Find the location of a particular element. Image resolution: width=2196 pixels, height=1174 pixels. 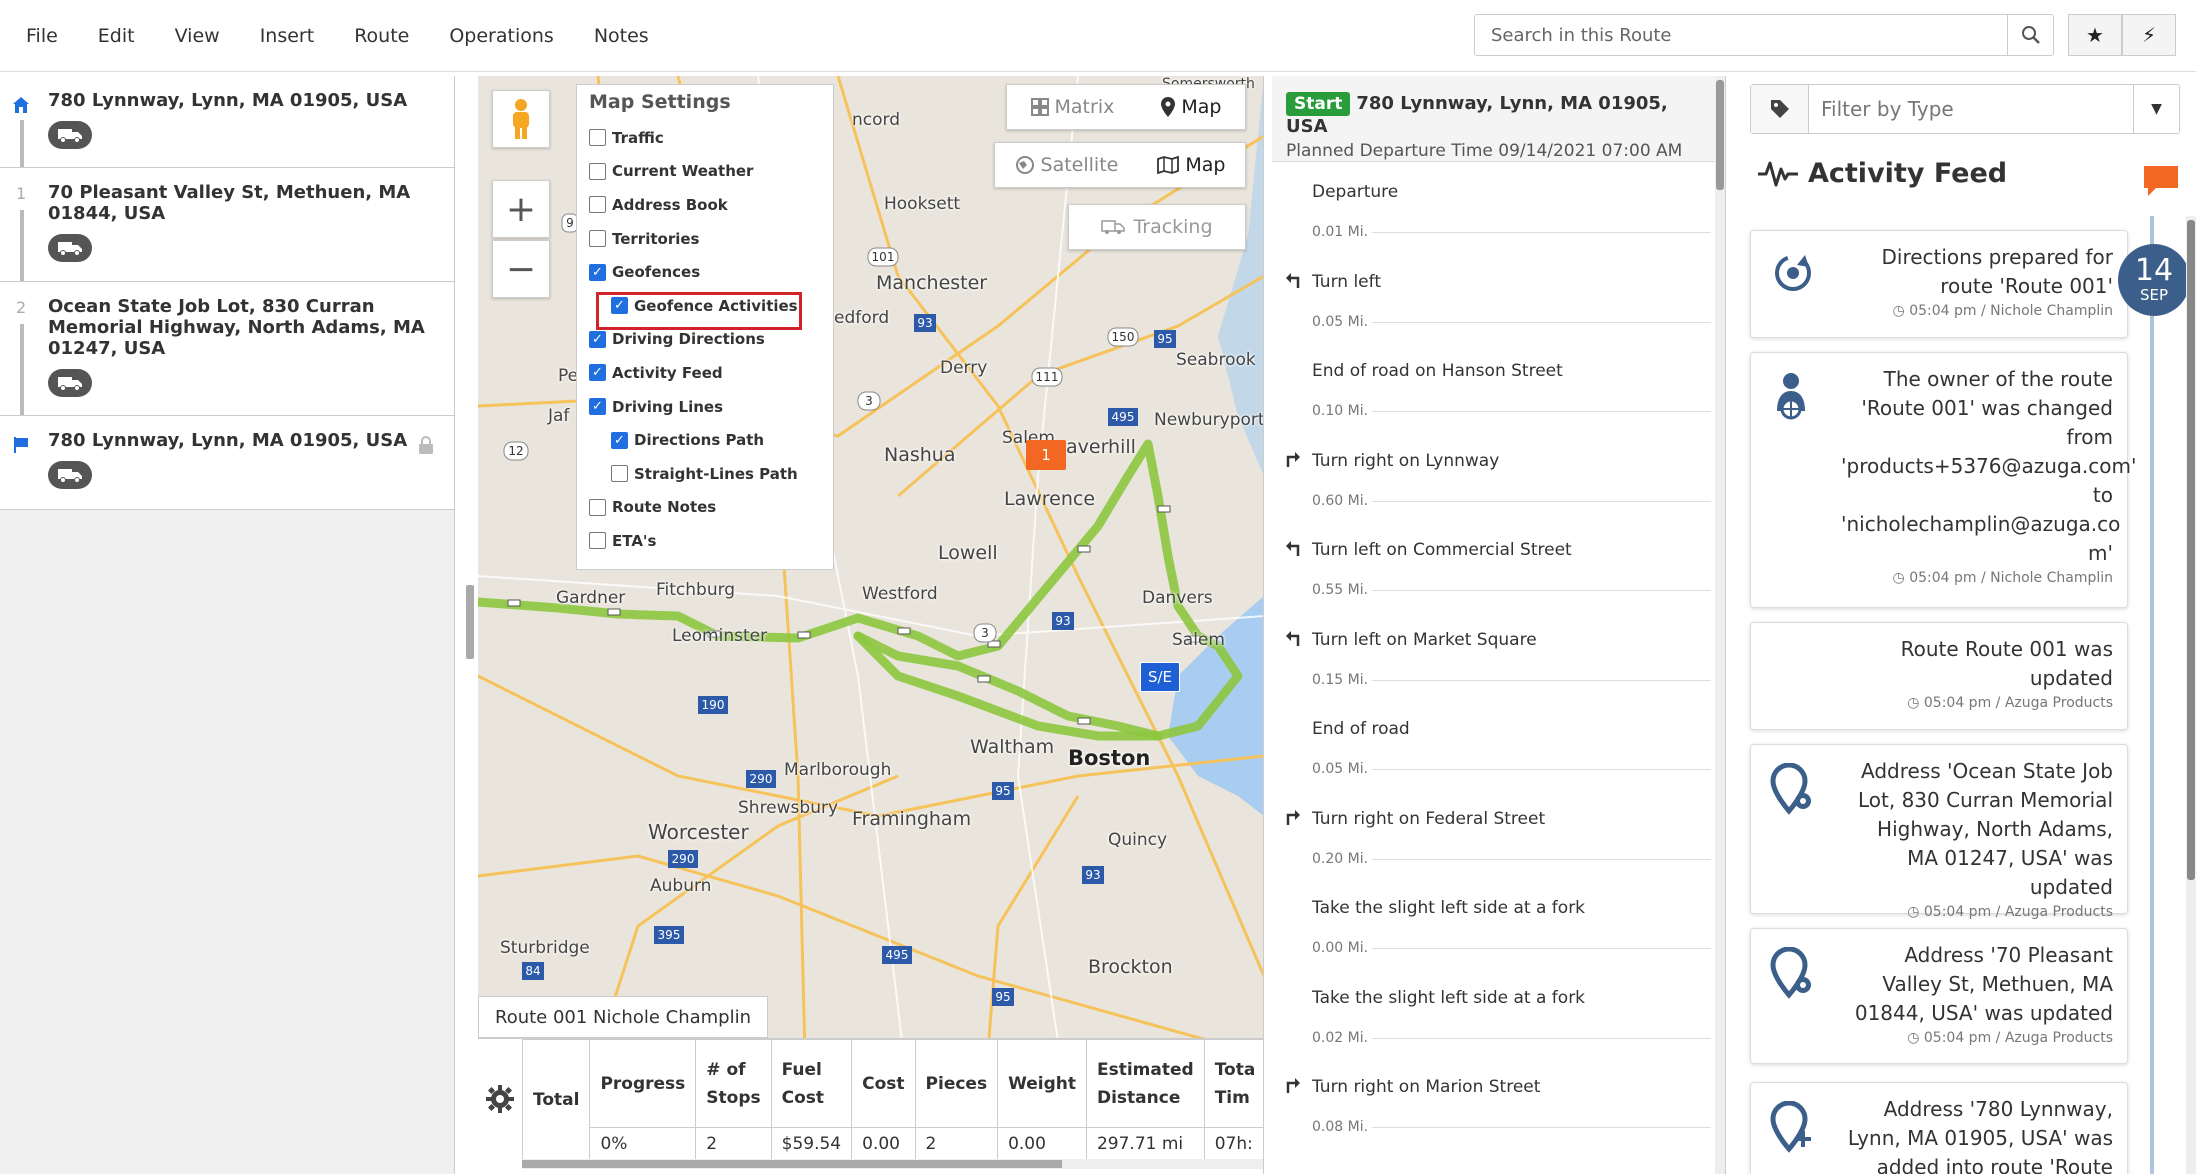

map-setting-option: Territories is located at coordinates (705, 239).